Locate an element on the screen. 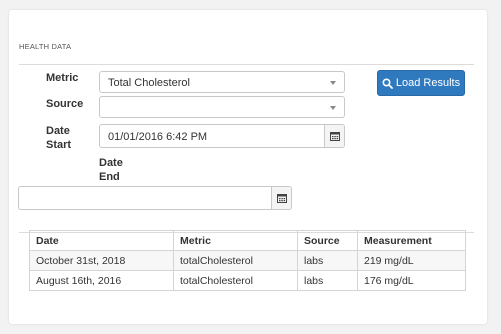 The height and width of the screenshot is (334, 501). date-start-label: Date Start is located at coordinates (58, 138).